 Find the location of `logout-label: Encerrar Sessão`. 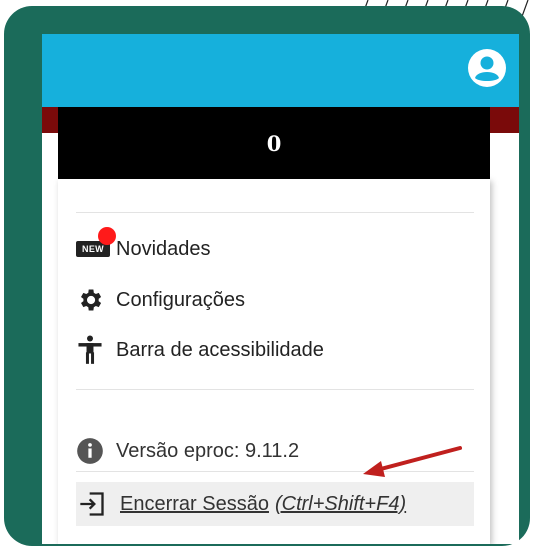

logout-label: Encerrar Sessão is located at coordinates (194, 504).